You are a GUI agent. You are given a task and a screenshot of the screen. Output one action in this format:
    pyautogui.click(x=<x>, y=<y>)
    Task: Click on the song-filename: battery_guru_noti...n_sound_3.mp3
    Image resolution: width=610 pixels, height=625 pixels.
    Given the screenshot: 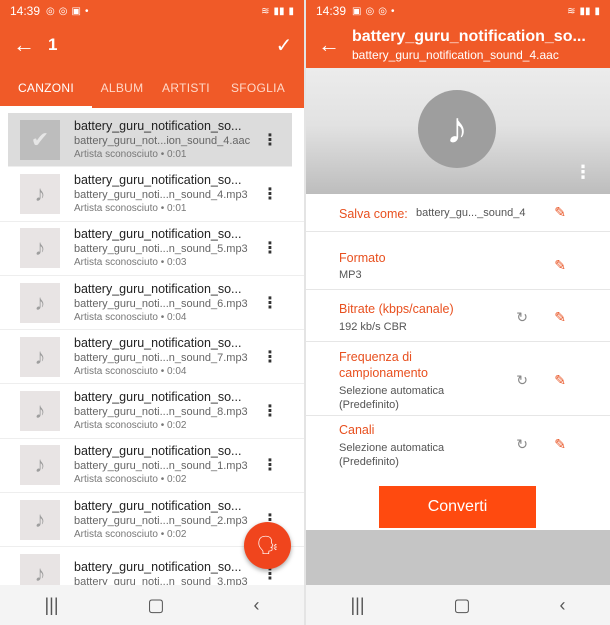 What is the action you would take?
    pyautogui.click(x=161, y=580)
    